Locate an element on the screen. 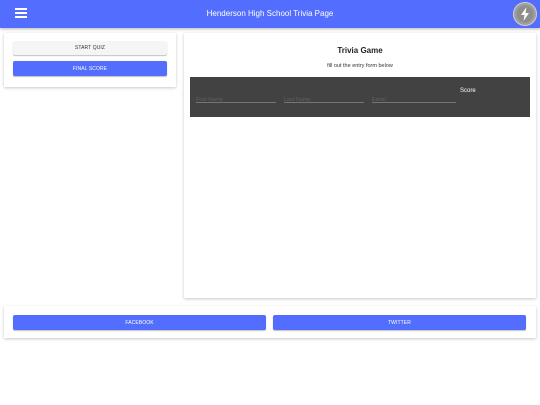 The height and width of the screenshot is (405, 540). game-title: Trivia Game is located at coordinates (360, 50).